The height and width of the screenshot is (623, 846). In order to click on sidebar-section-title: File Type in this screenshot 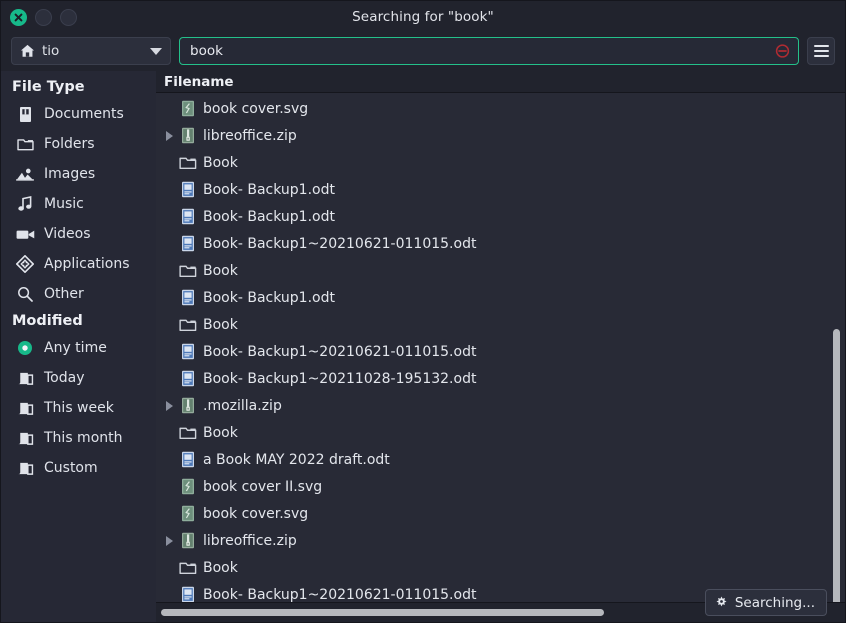, I will do `click(48, 87)`.